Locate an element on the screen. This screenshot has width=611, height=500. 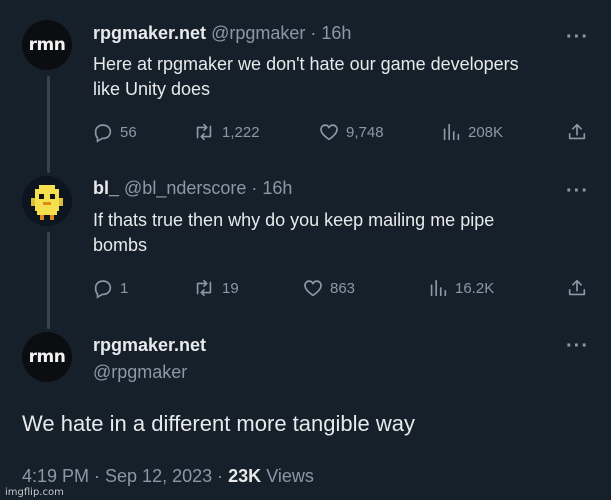
reply-count: 56 is located at coordinates (128, 132).